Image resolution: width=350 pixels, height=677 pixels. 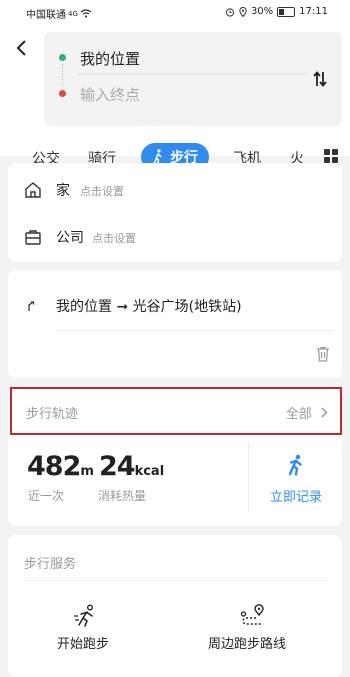 What do you see at coordinates (149, 471) in the screenshot?
I see `calorie-unit: kcal` at bounding box center [149, 471].